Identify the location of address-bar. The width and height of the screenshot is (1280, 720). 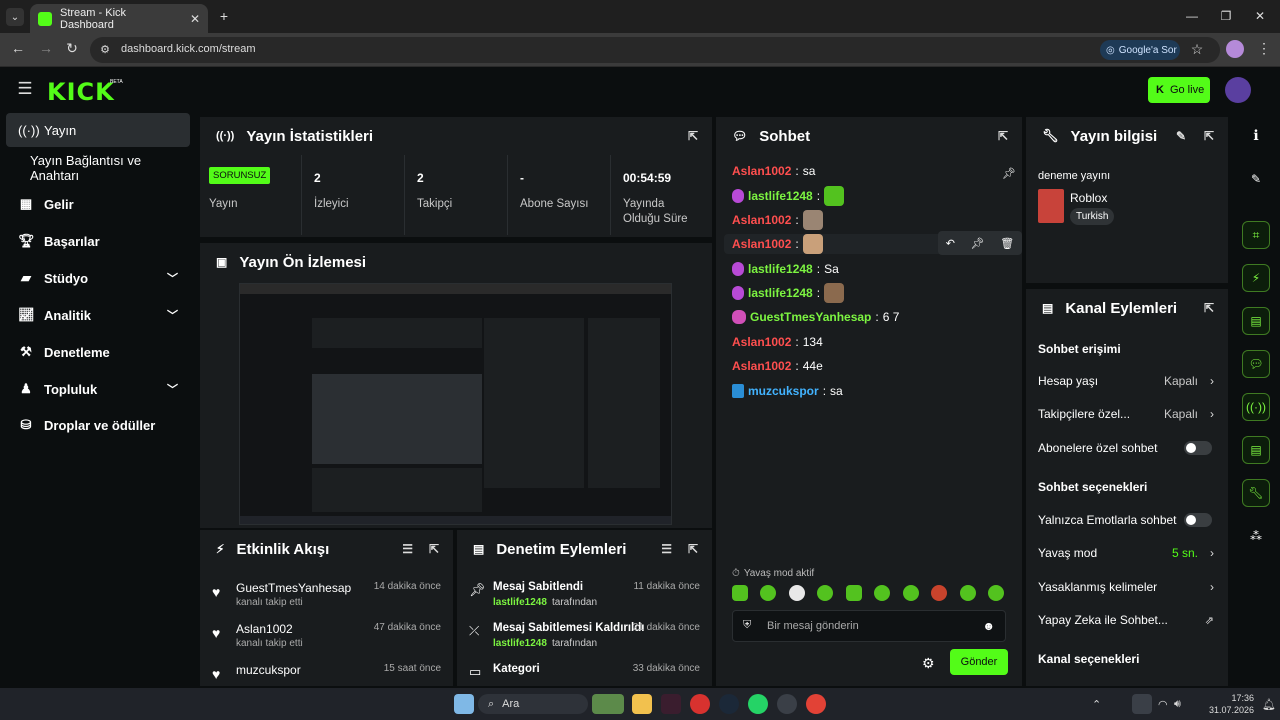
(655, 50).